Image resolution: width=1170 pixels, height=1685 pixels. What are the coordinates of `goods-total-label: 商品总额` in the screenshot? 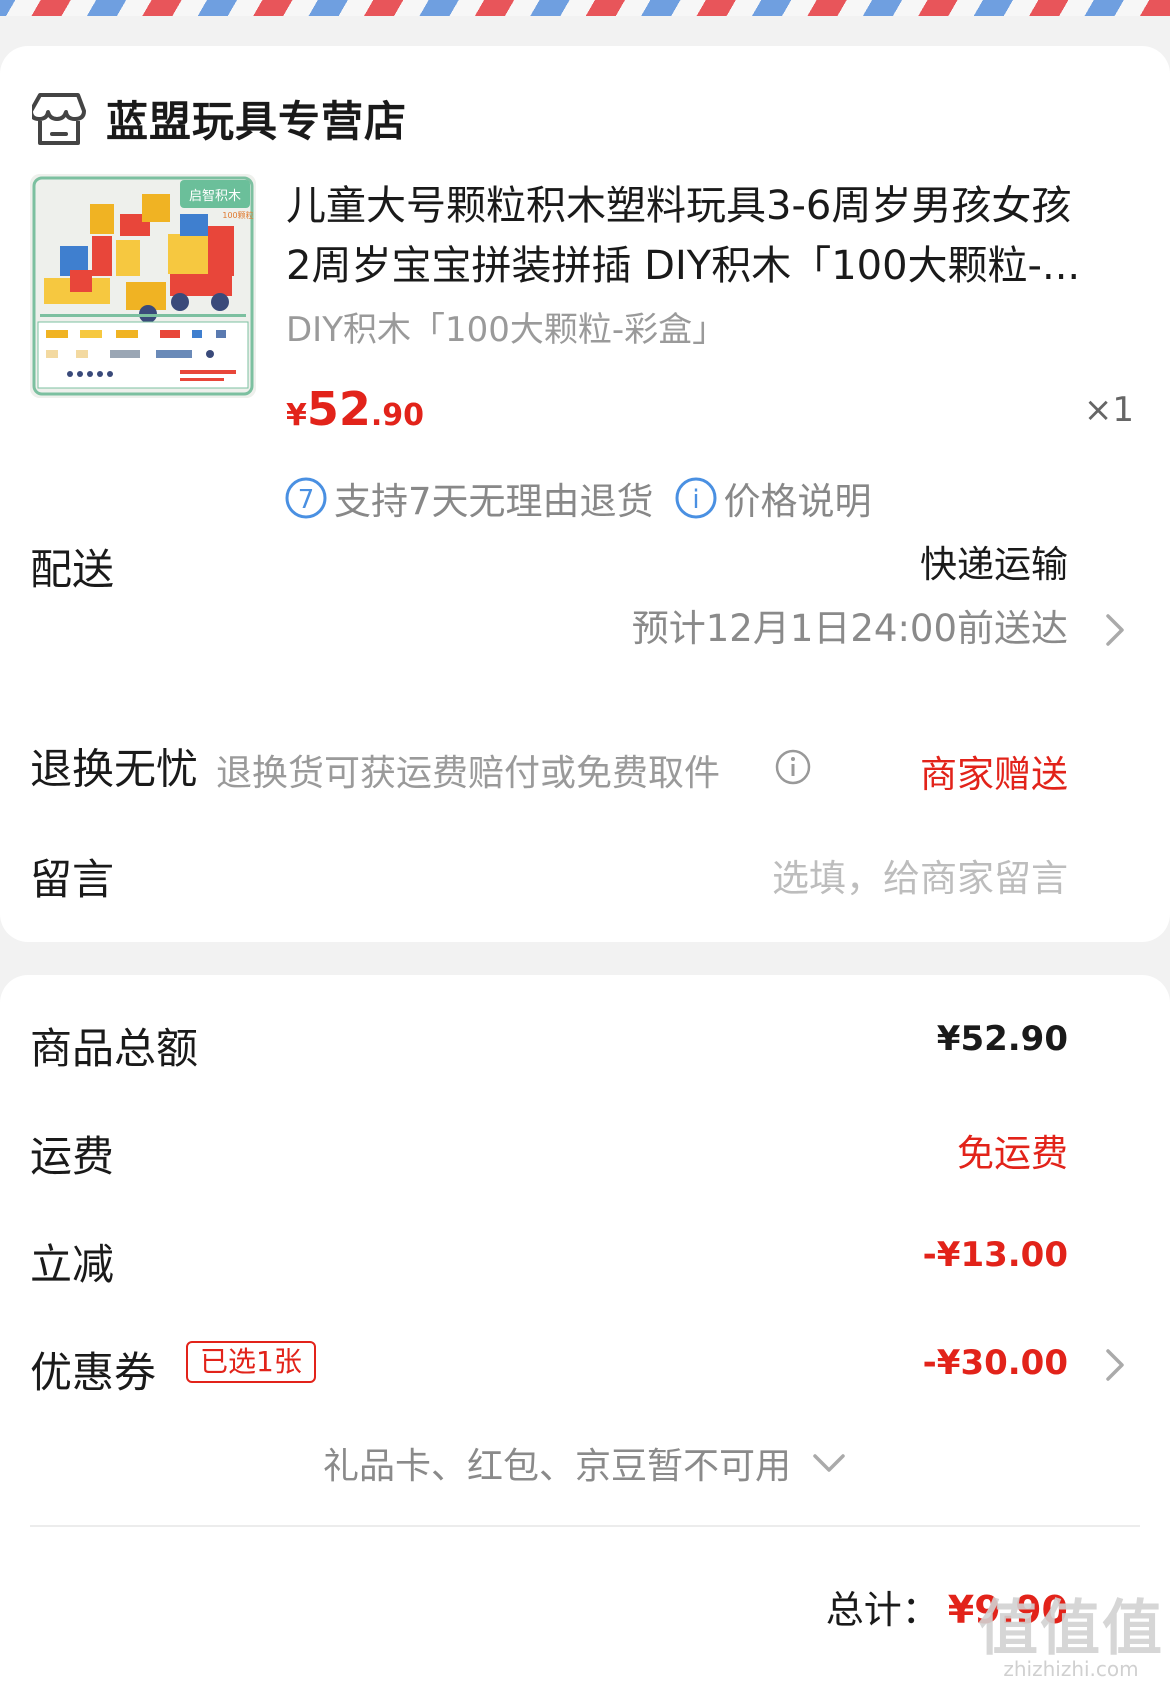 It's located at (114, 1048).